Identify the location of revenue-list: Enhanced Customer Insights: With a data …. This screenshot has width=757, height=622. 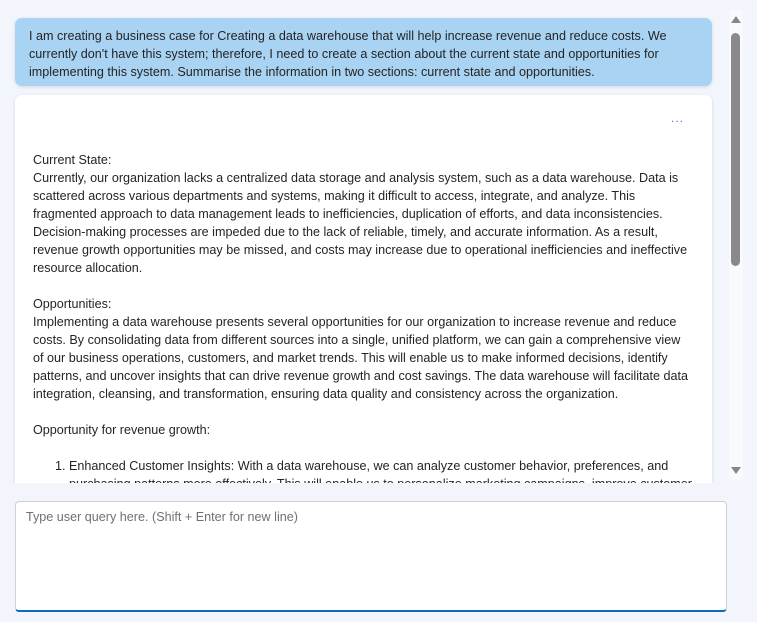
(363, 470).